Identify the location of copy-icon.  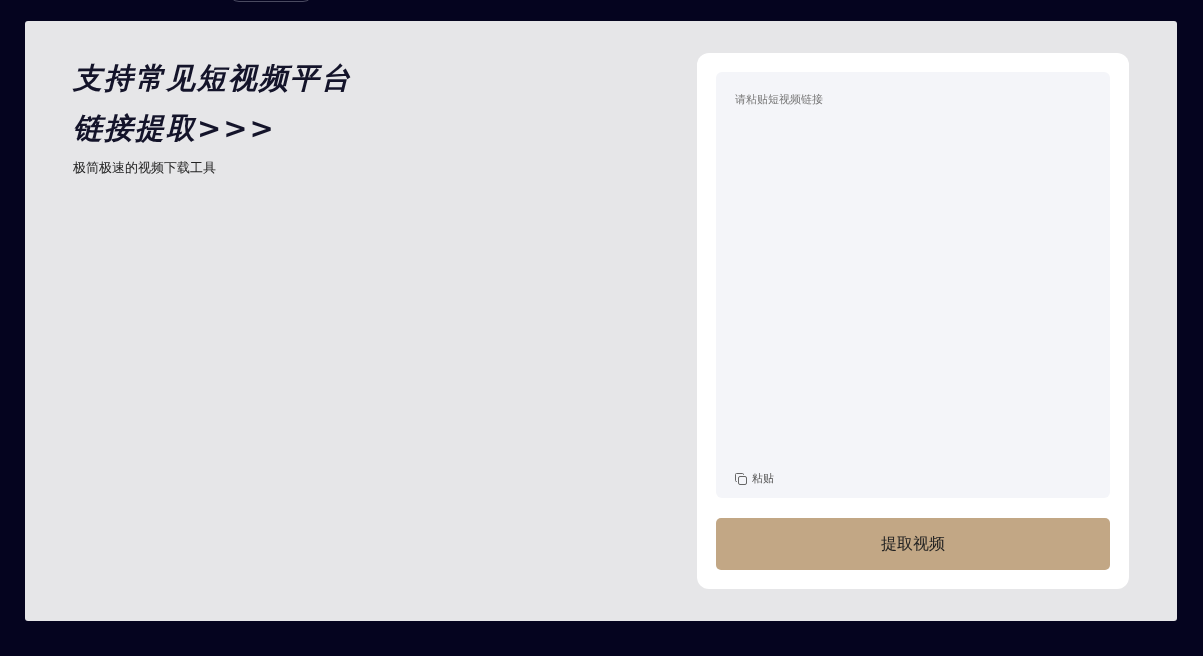
(741, 478).